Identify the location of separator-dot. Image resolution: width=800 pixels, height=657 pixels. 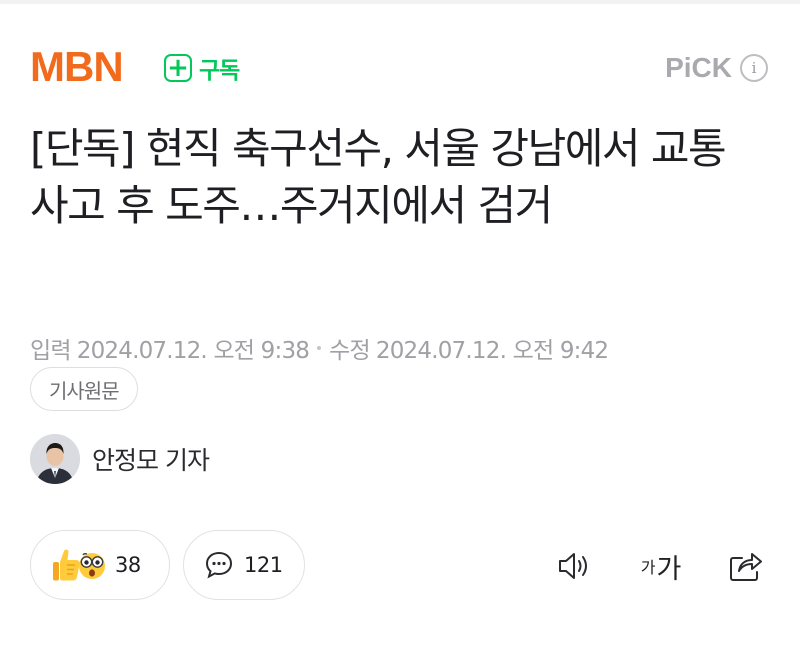
(319, 348).